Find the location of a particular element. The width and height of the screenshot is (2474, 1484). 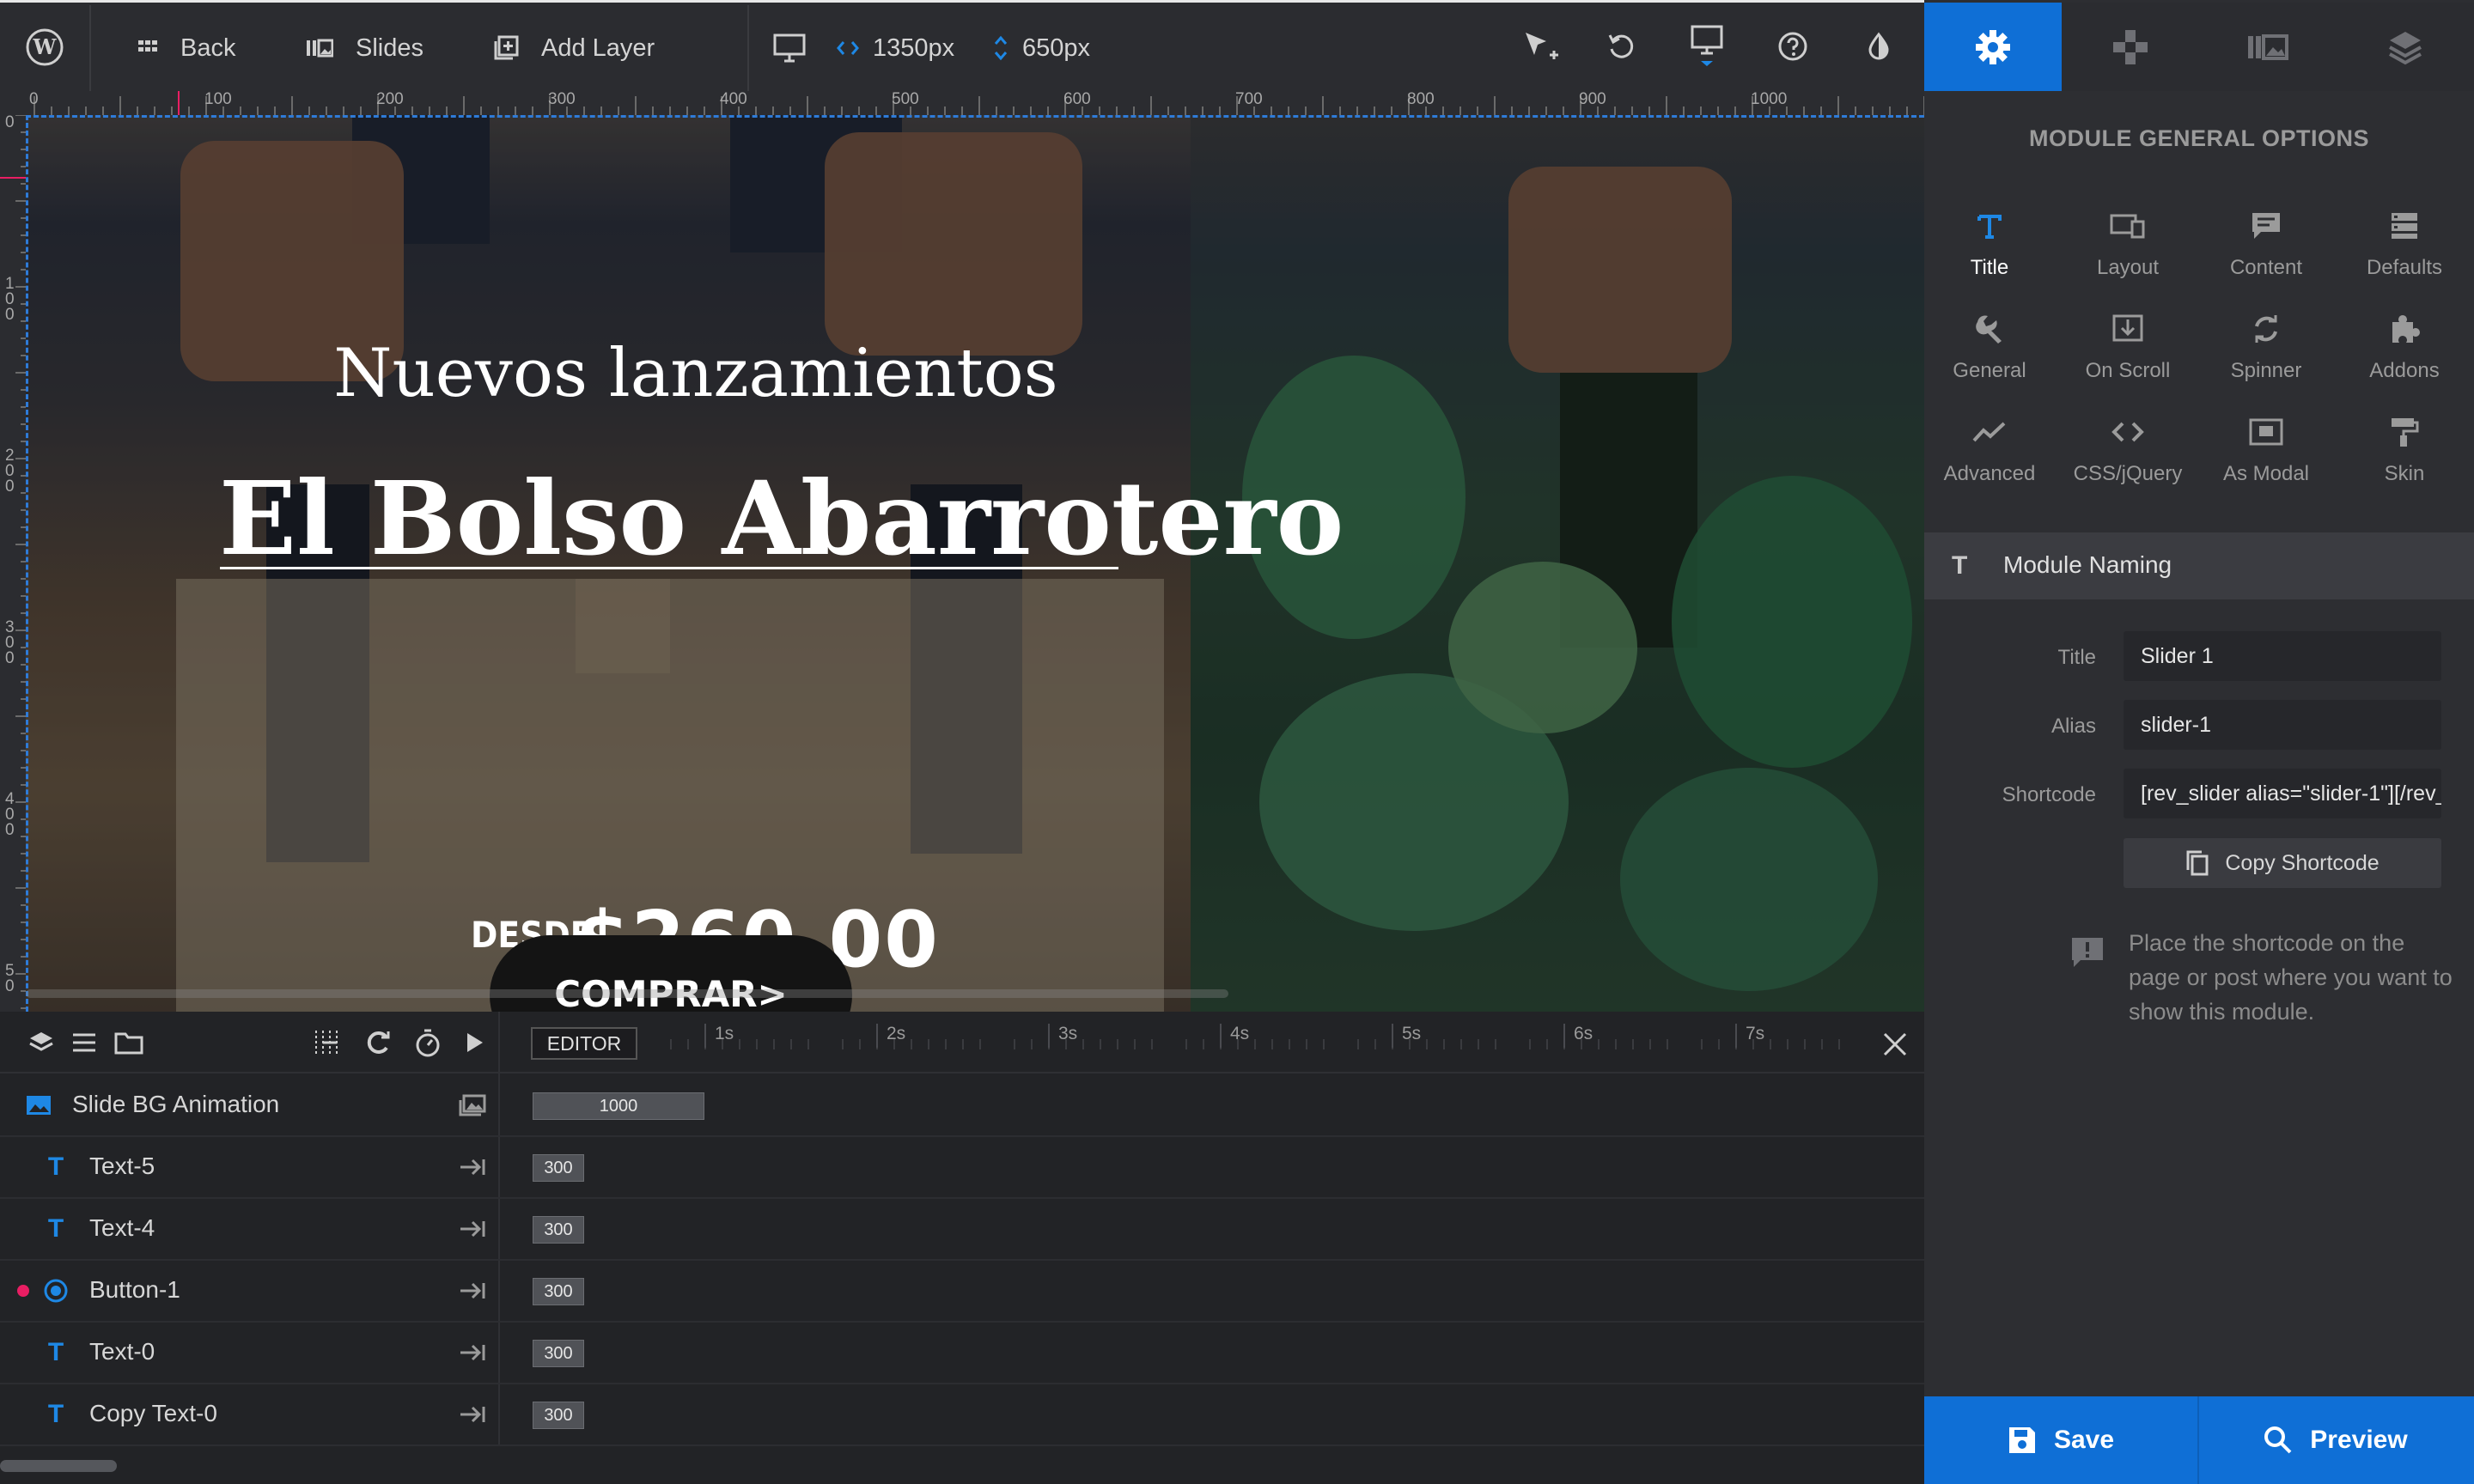

tab-module-settings is located at coordinates (1993, 47).